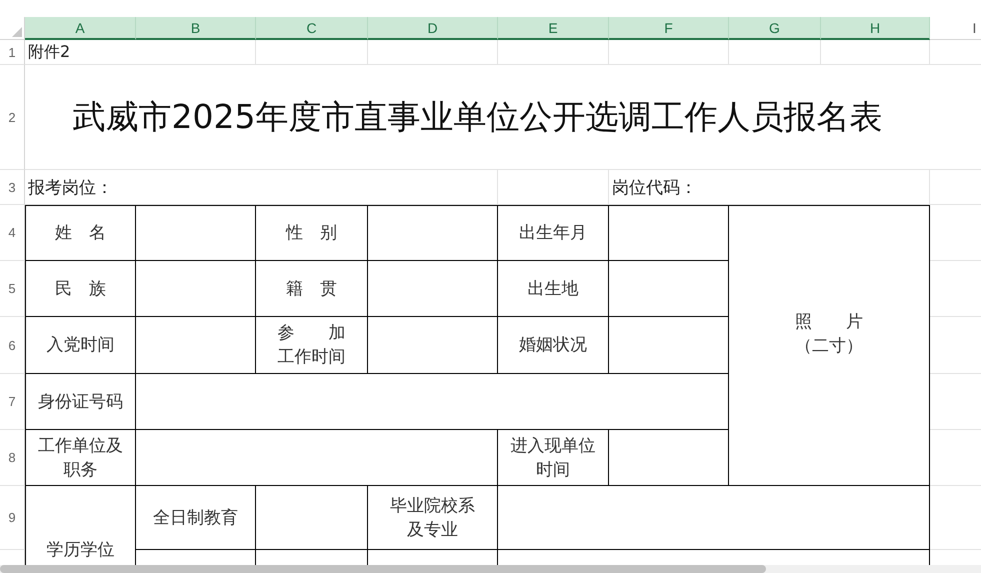 The image size is (981, 573). Describe the element at coordinates (12, 458) in the screenshot. I see `row-header: 8` at that location.